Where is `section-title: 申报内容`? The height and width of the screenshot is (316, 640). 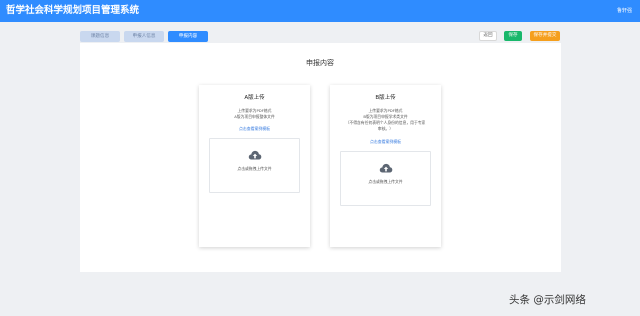 section-title: 申报内容 is located at coordinates (320, 63).